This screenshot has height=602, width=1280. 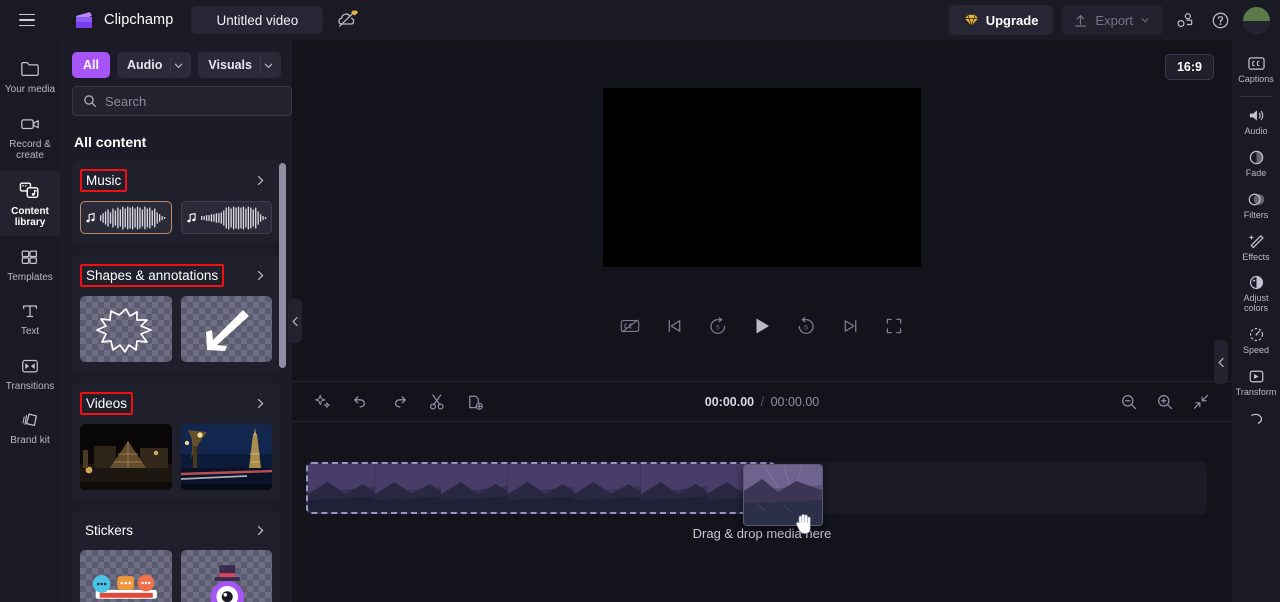 I want to click on sidebar-item-content-library: Content library, so click(x=30, y=203).